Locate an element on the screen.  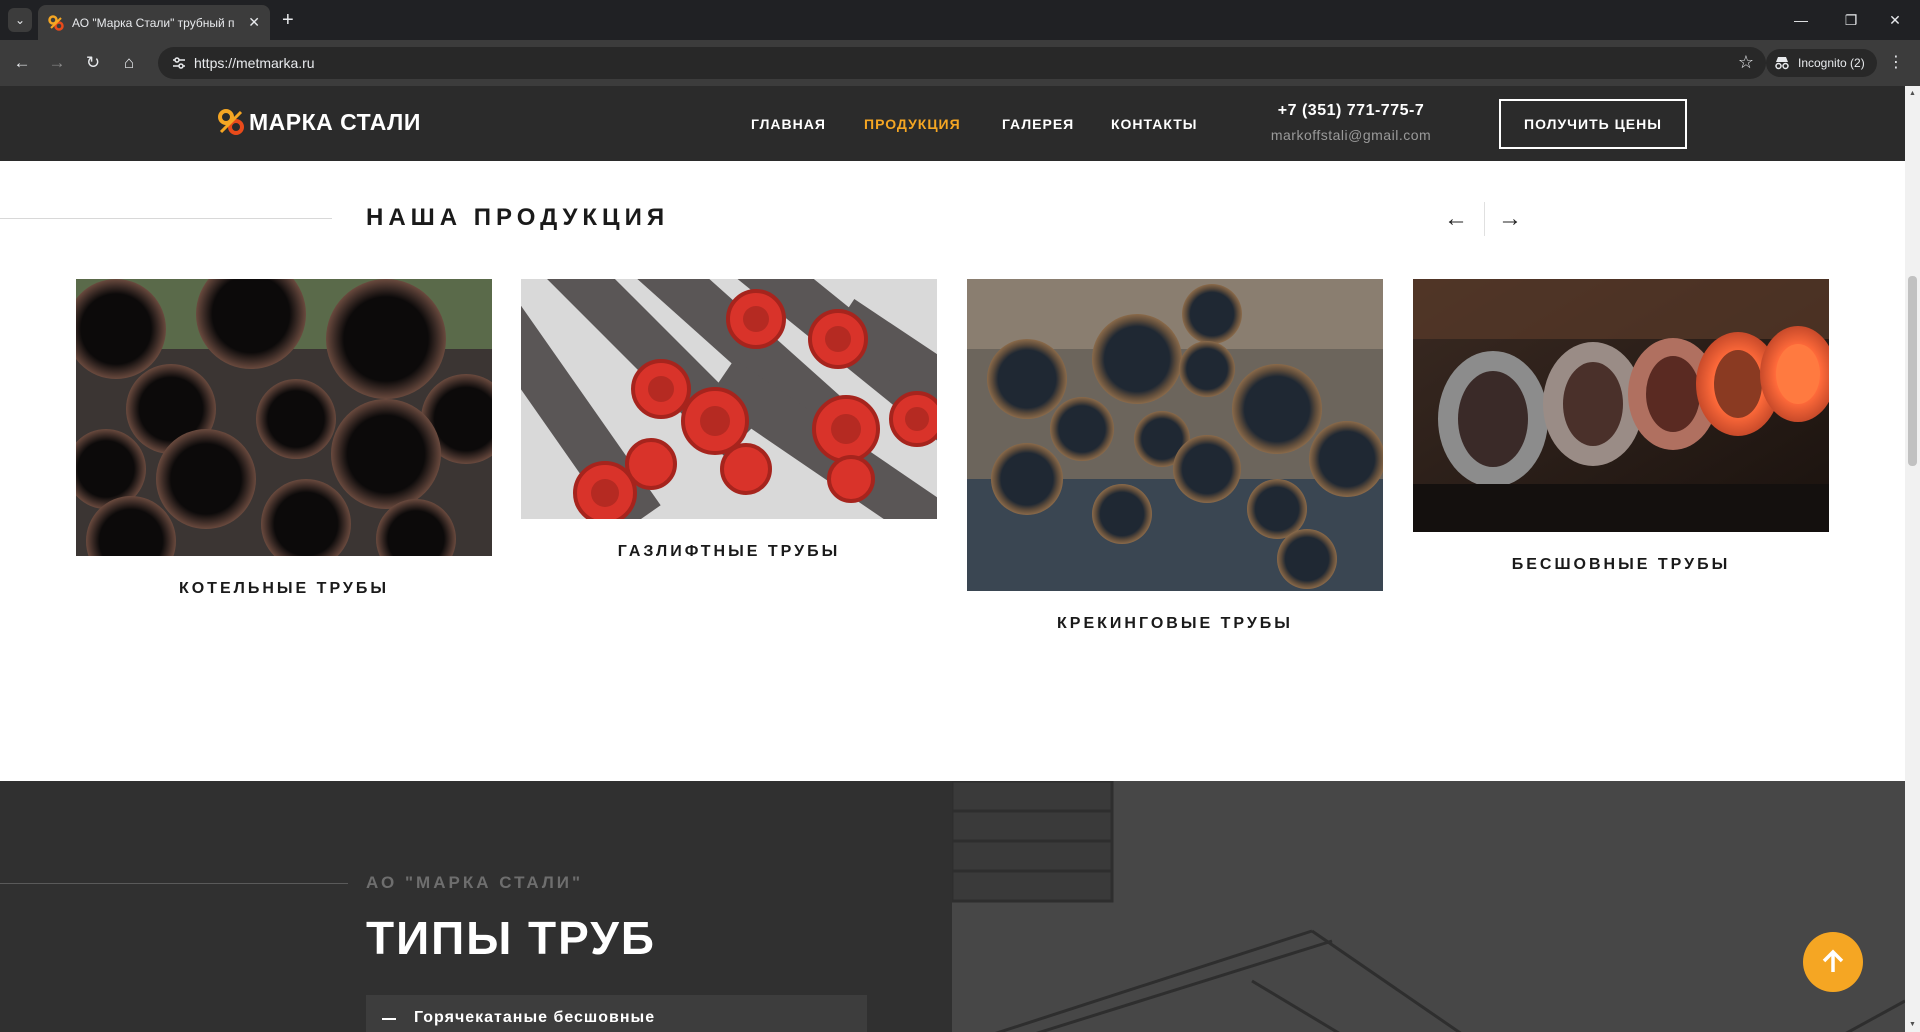
back-icon: ← is located at coordinates (22, 63).